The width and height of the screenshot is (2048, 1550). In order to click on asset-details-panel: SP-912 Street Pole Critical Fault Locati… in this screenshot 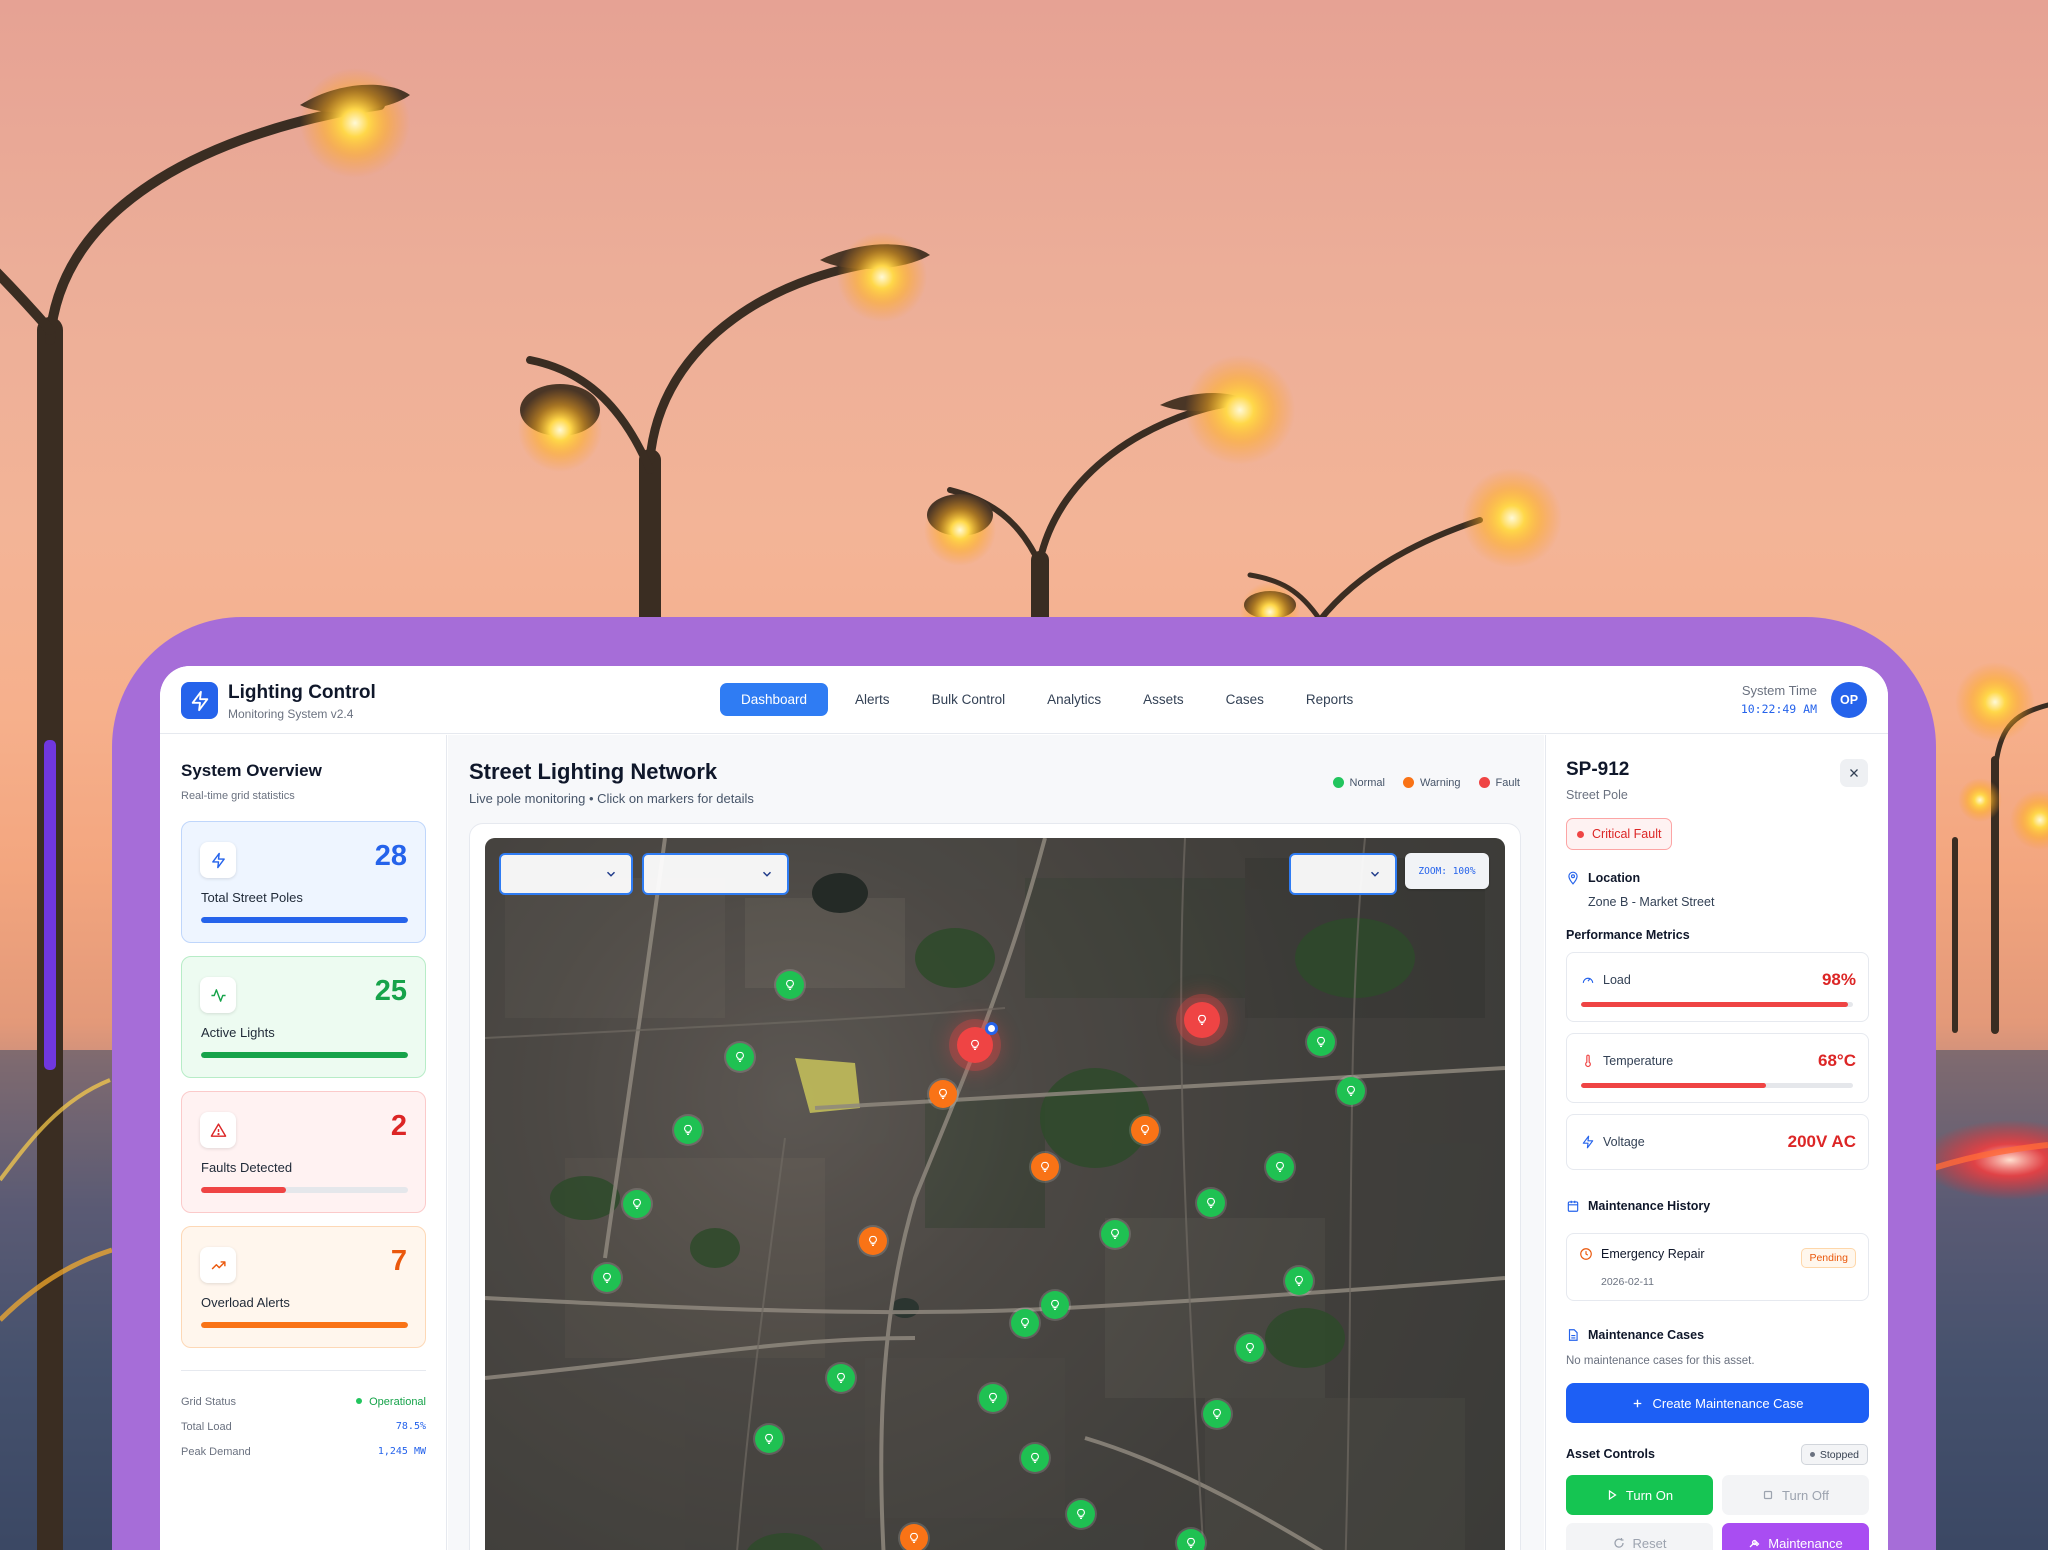, I will do `click(1716, 1142)`.